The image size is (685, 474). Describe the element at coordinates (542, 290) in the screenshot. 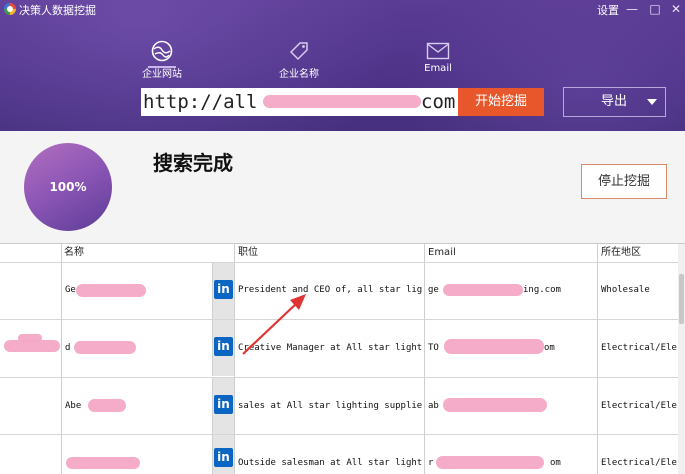

I see `email-suffix: ing.com` at that location.